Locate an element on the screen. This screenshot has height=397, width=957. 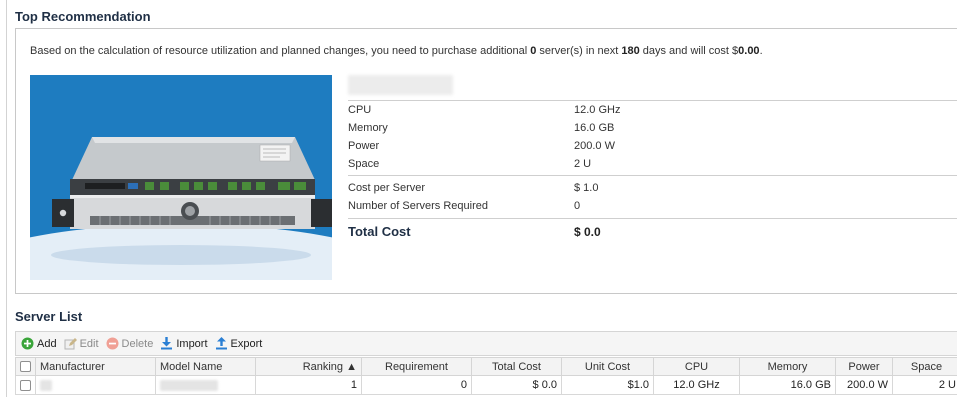
column-header-total-cost: Total Cost is located at coordinates (516, 366).